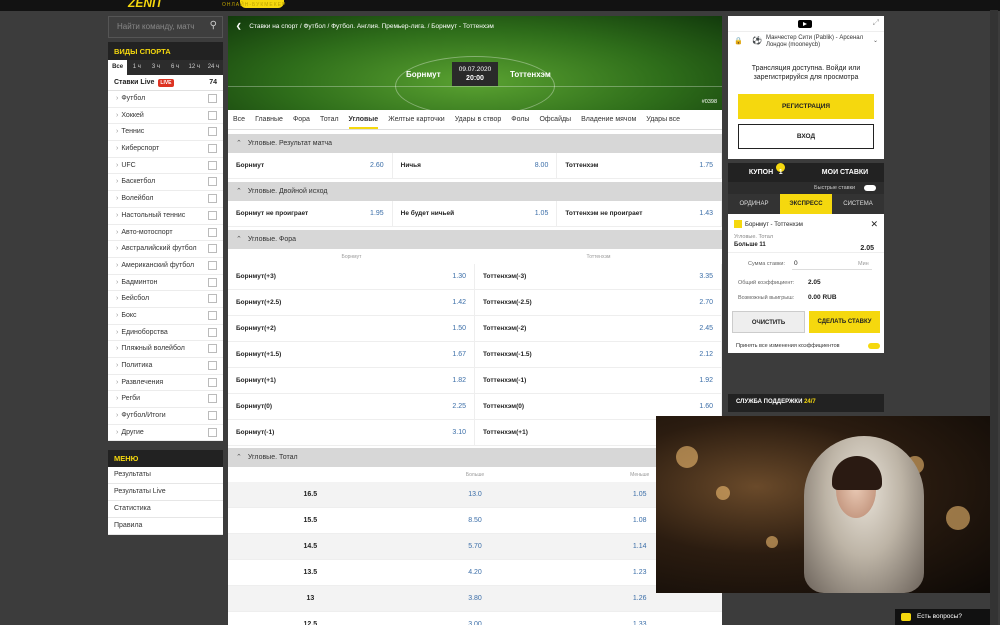 This screenshot has width=1000, height=625. Describe the element at coordinates (351, 380) in the screenshot. I see `odds-cell: Борнмут(+1) 1.82` at that location.